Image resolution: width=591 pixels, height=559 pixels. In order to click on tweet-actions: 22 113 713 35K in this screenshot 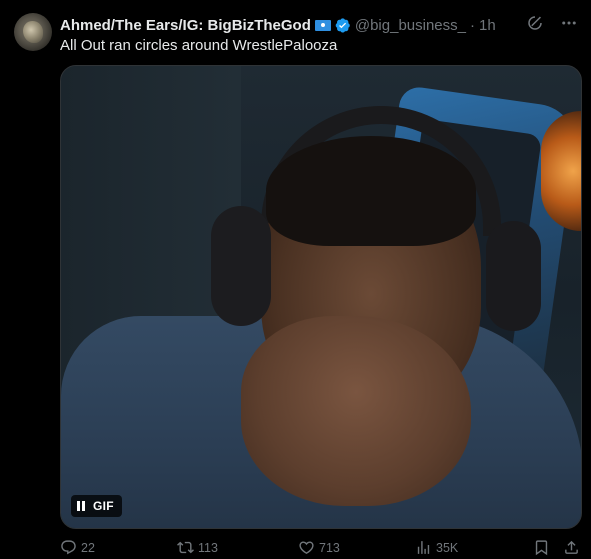, I will do `click(321, 549)`.